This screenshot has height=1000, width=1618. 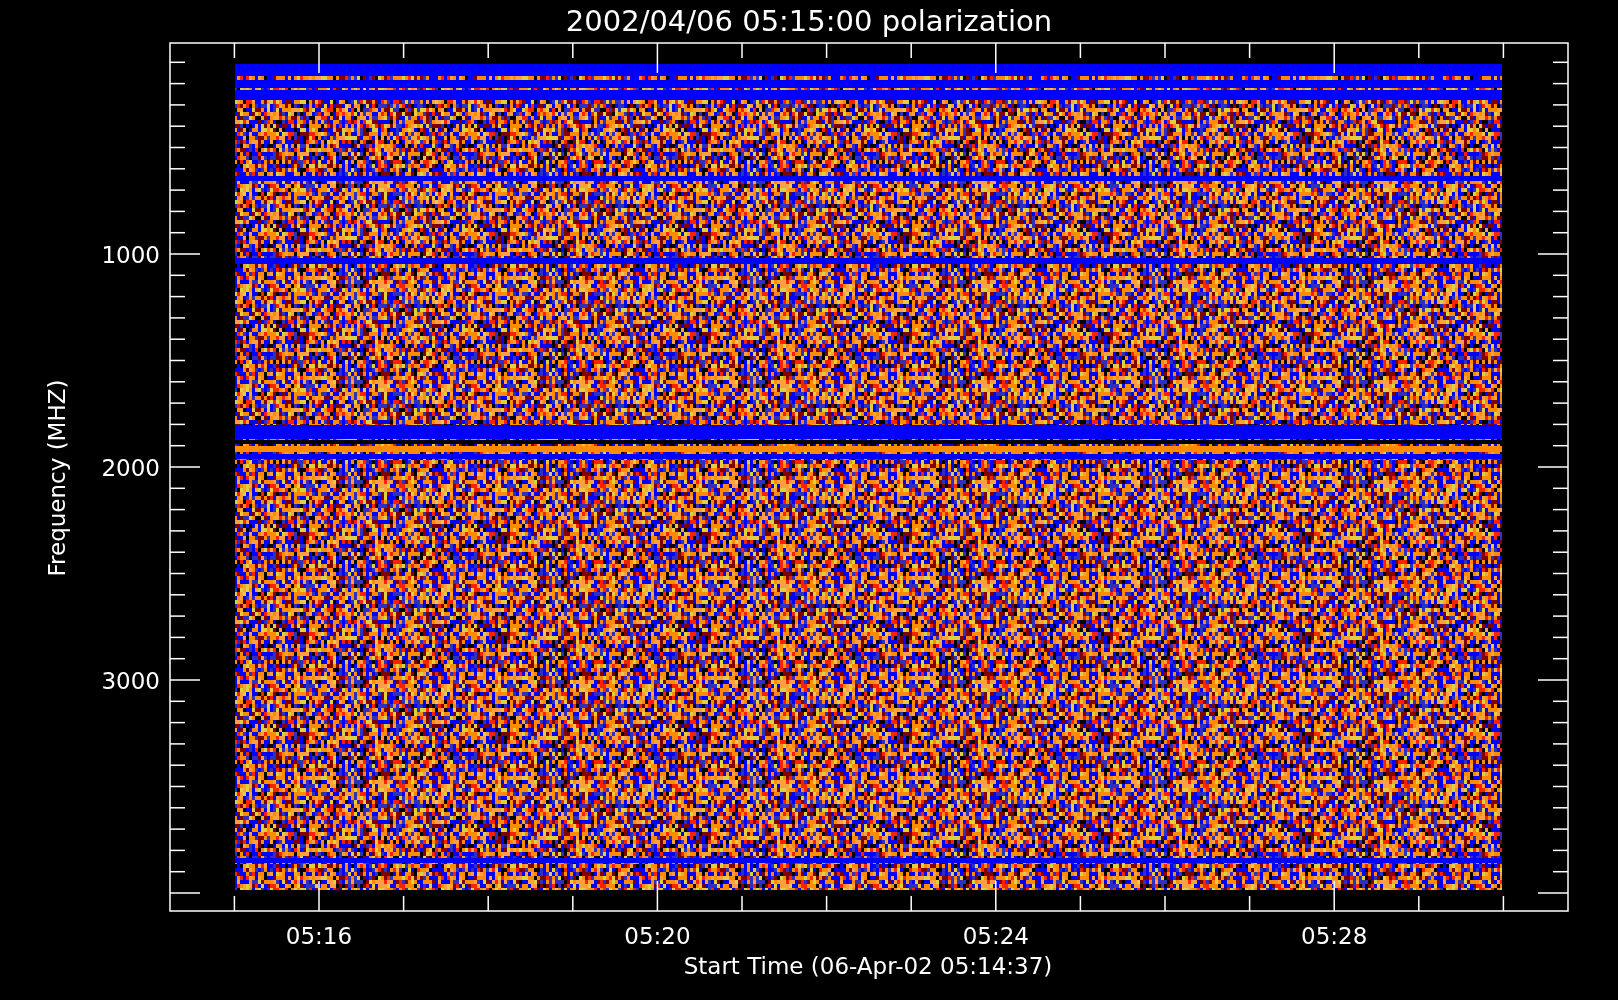 I want to click on y-axis-label: Frequency (MHZ), so click(x=57, y=478).